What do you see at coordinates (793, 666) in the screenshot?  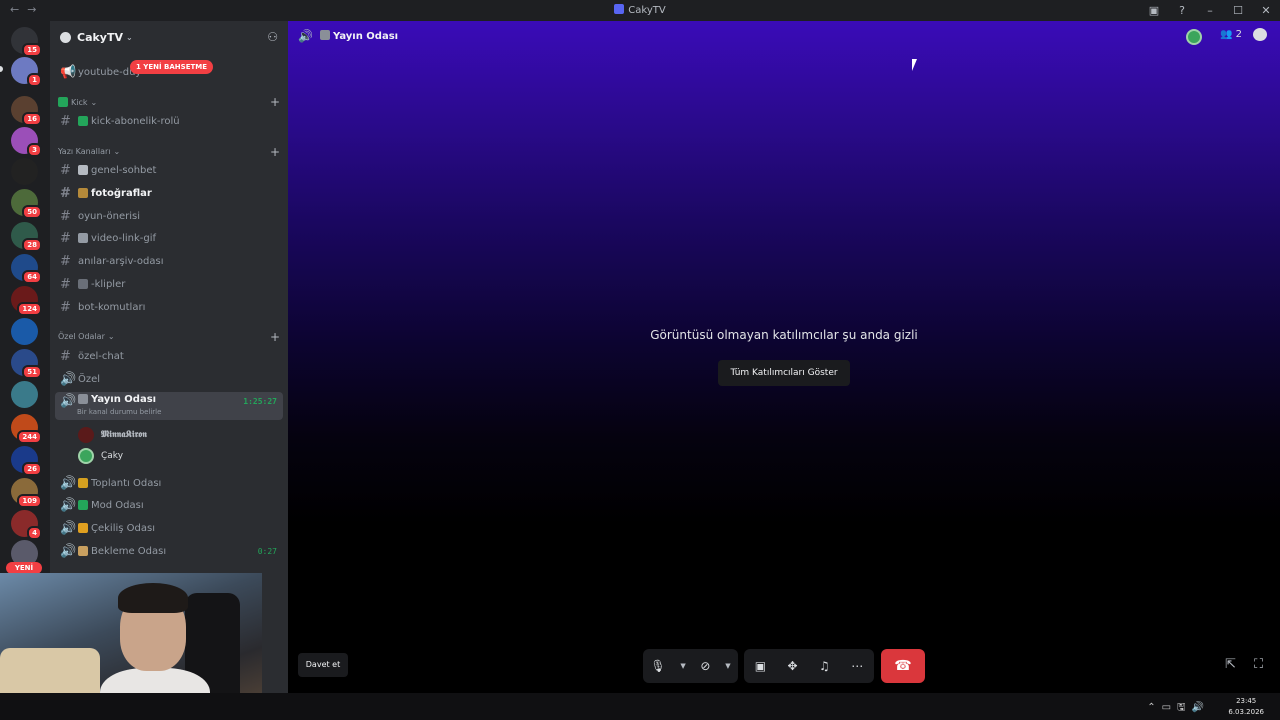 I see `activities-icon: ✥` at bounding box center [793, 666].